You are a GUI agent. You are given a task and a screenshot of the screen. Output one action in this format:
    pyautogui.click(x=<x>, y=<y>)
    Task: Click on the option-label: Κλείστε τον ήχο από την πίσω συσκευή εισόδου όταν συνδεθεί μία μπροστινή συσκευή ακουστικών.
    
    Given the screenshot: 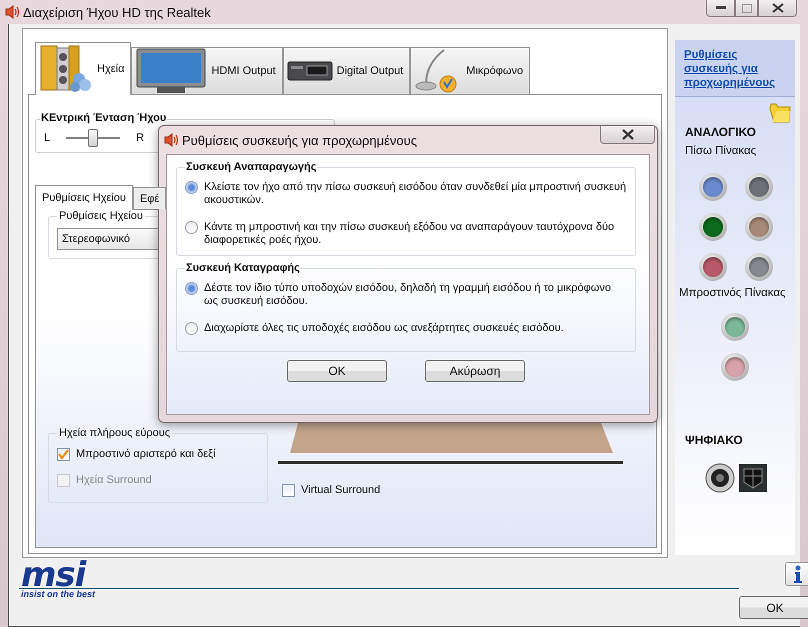 What is the action you would take?
    pyautogui.click(x=415, y=194)
    